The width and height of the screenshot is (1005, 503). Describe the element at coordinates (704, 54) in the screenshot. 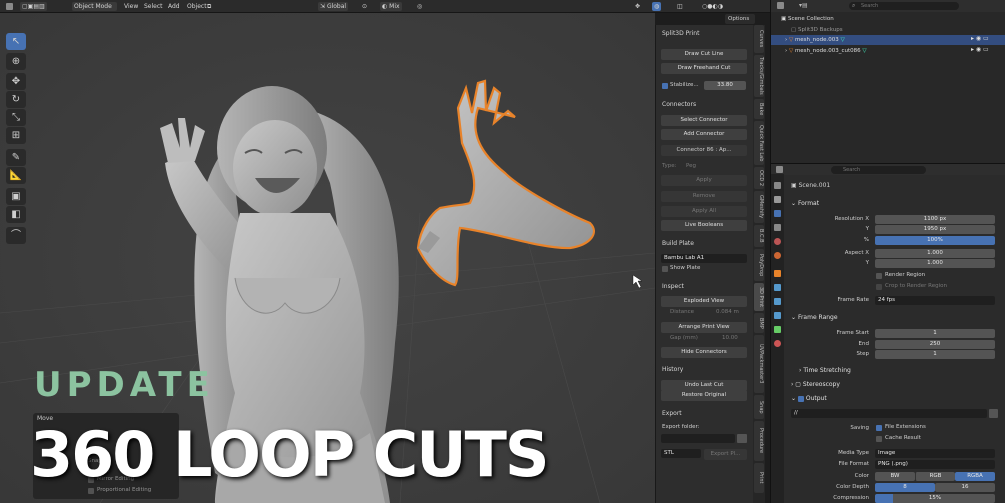

I see `draw-cut-line-button: Draw Cut Line` at that location.